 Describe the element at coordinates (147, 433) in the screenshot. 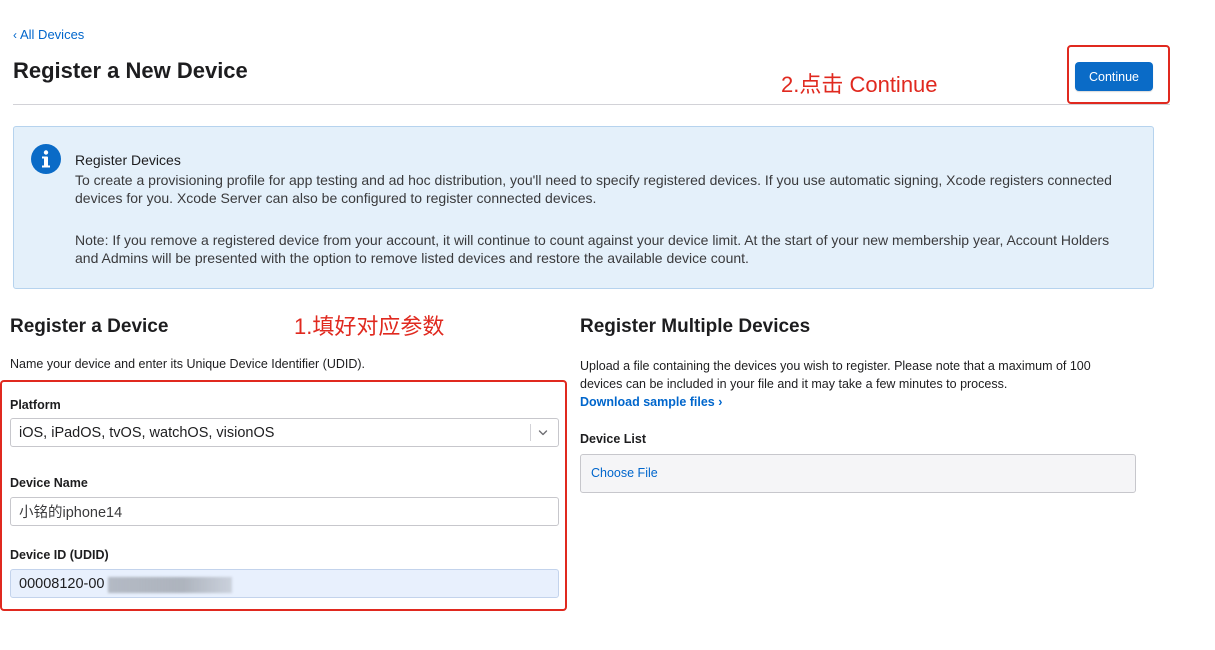

I see `platform-select-value: iOS, iPadOS, tvOS, watchOS, visionOS` at that location.